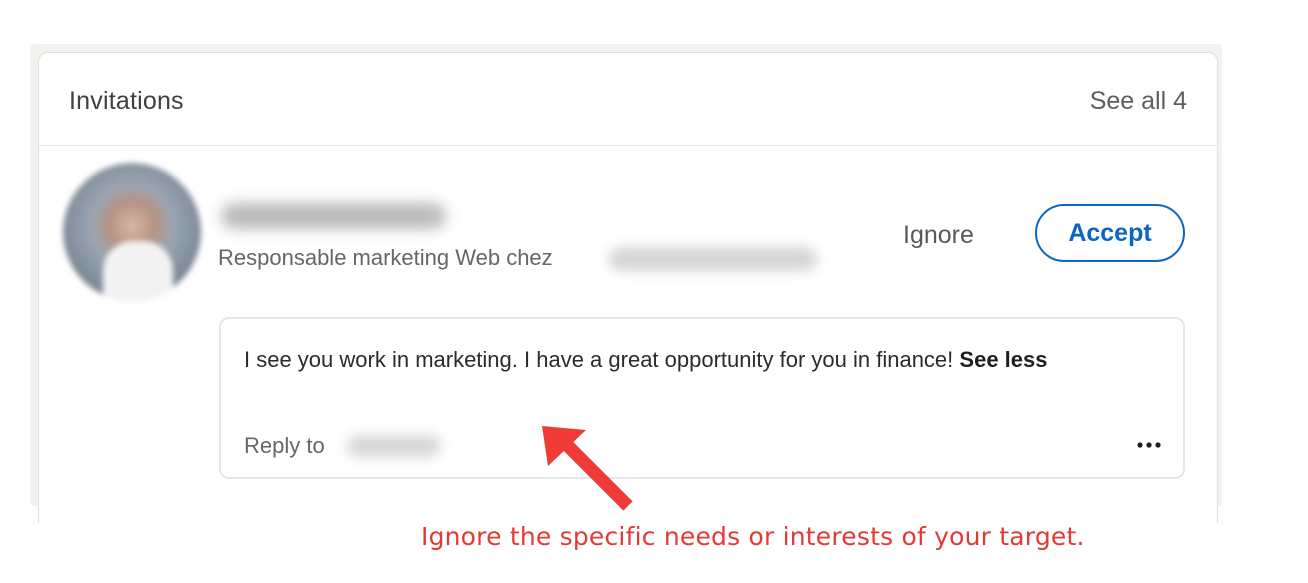  I want to click on see-all-link: See all 4, so click(1138, 101).